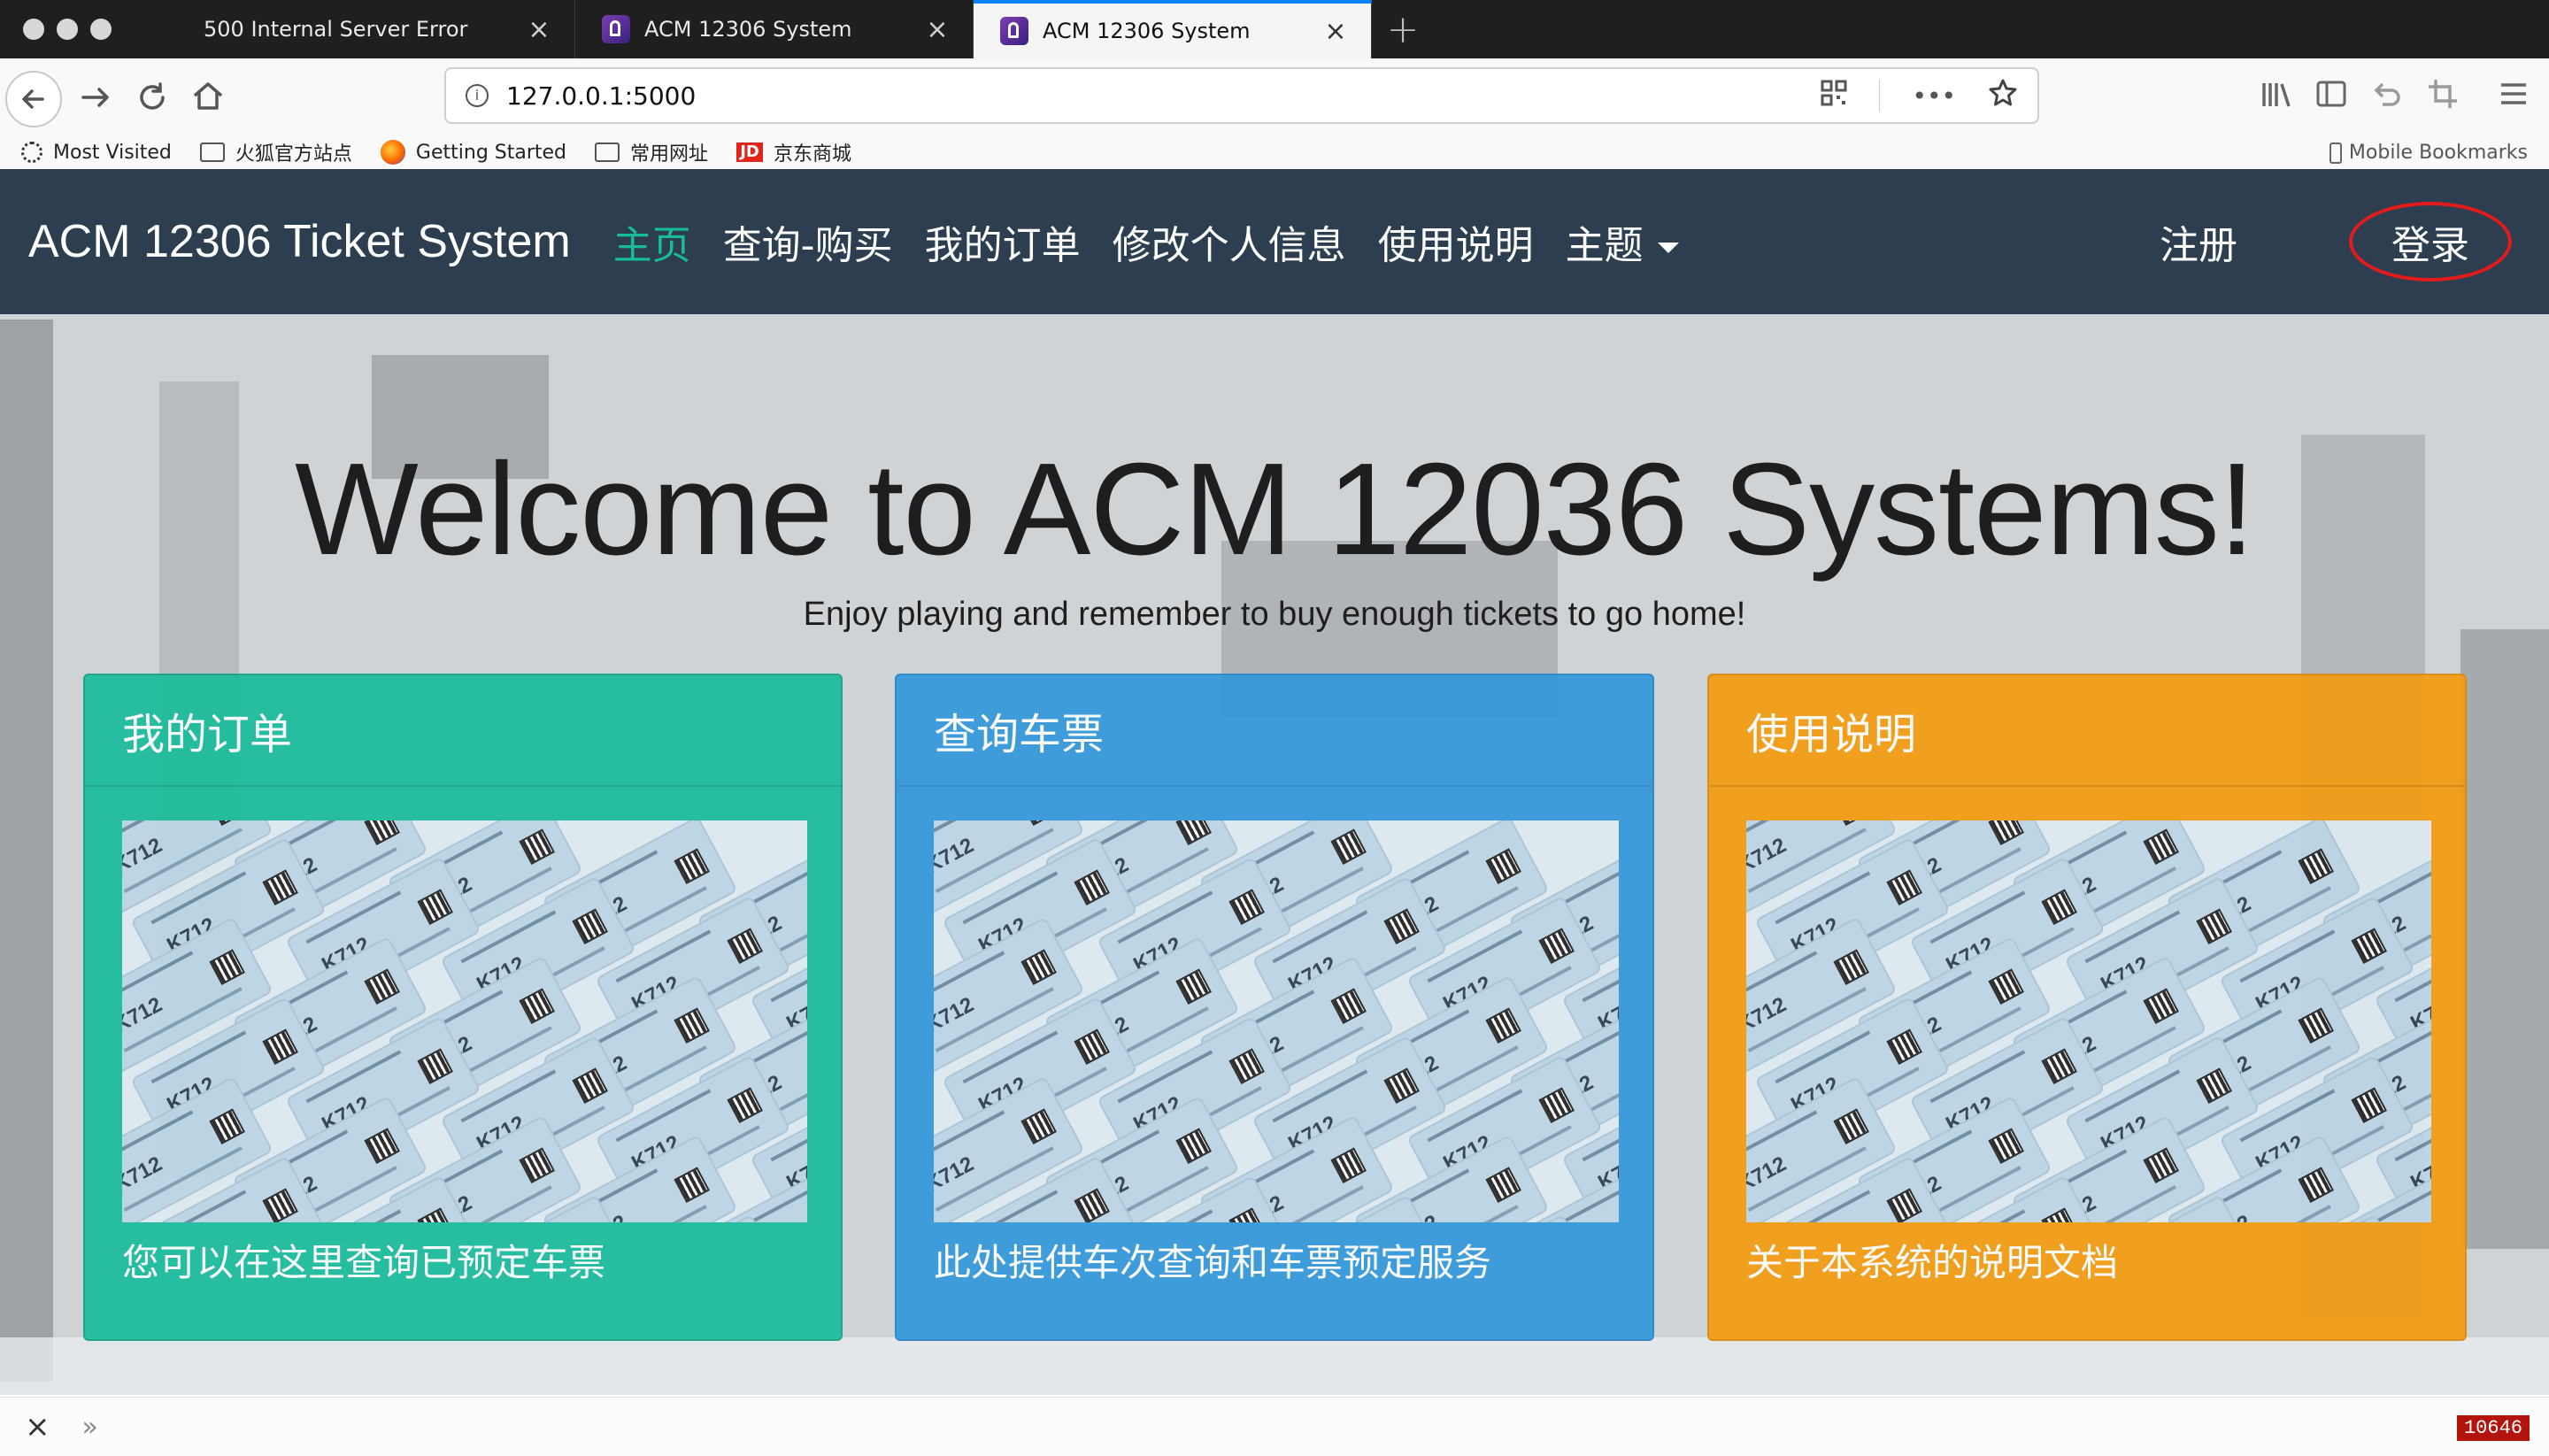 The image size is (2549, 1456). What do you see at coordinates (67, 29) in the screenshot?
I see `minimize-window-button` at bounding box center [67, 29].